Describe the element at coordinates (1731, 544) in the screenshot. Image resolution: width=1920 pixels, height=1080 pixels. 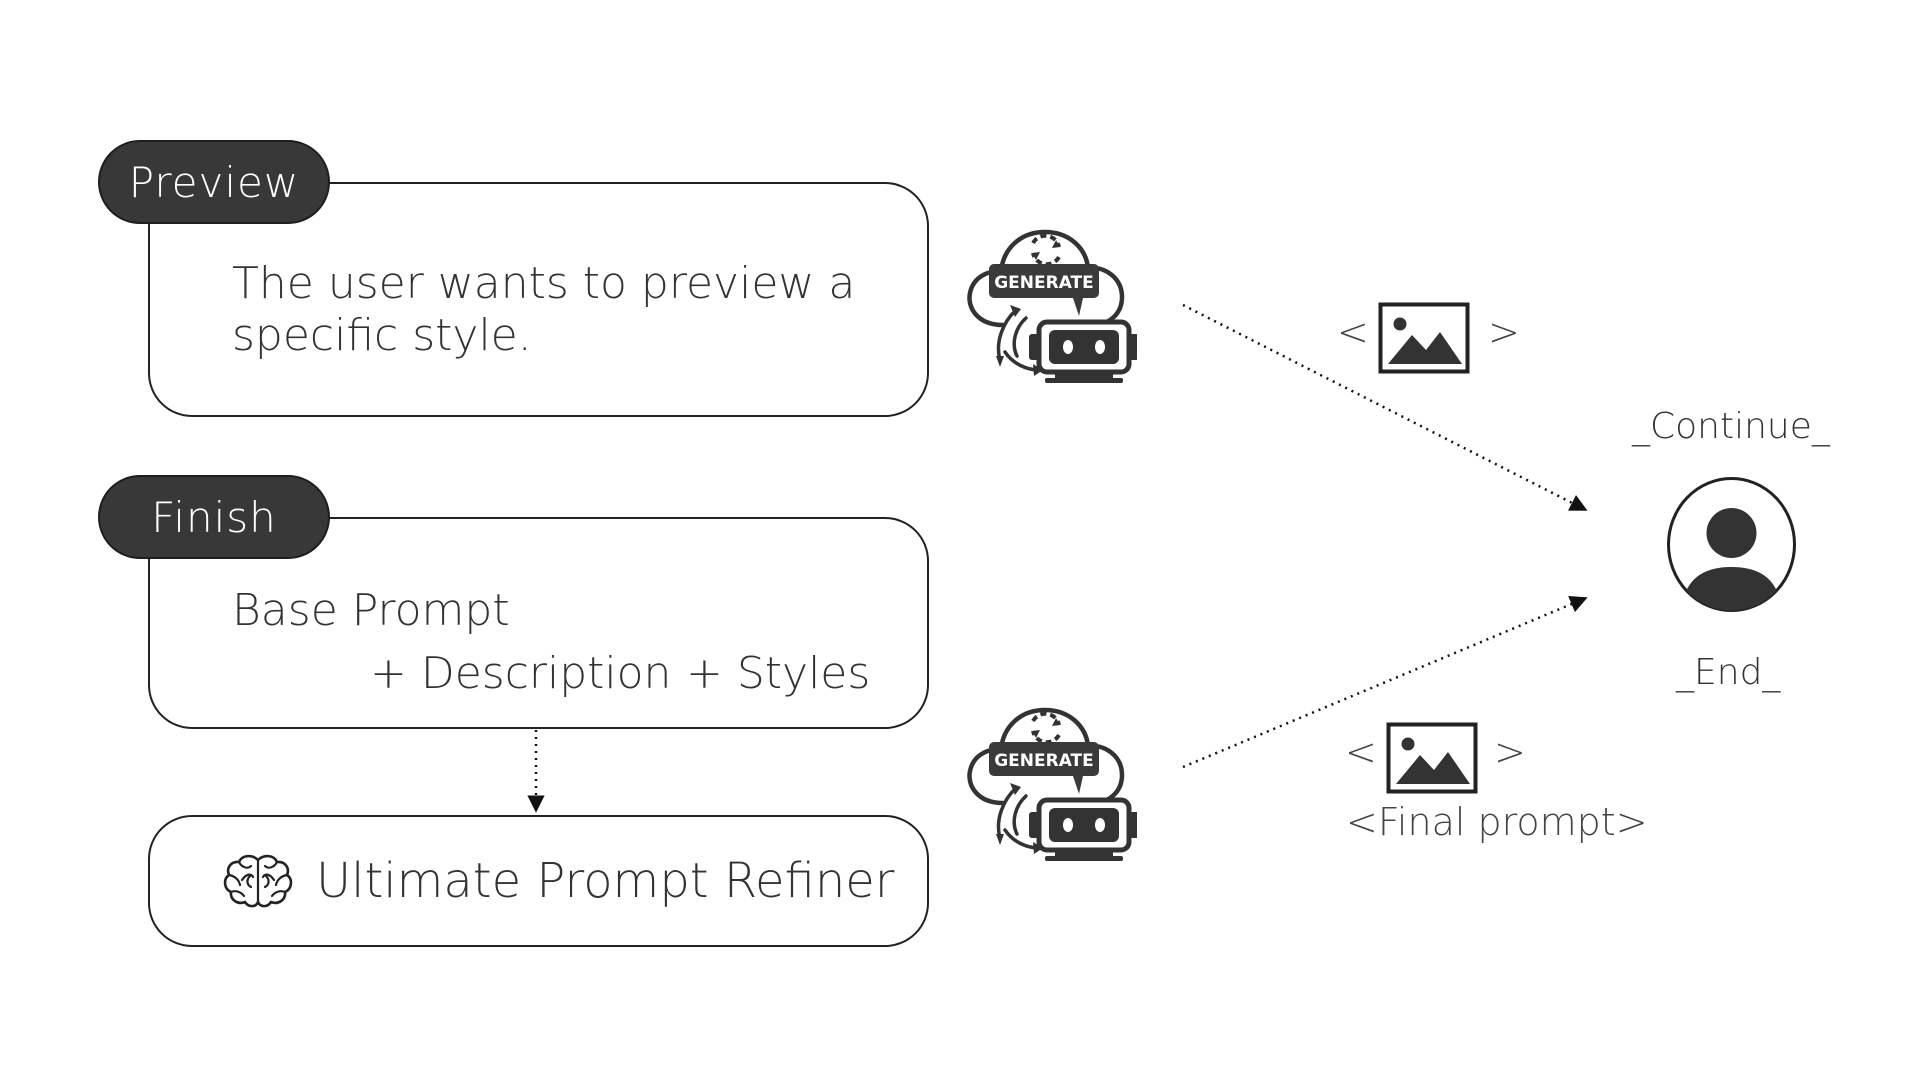
I see `user-avatar-icon` at that location.